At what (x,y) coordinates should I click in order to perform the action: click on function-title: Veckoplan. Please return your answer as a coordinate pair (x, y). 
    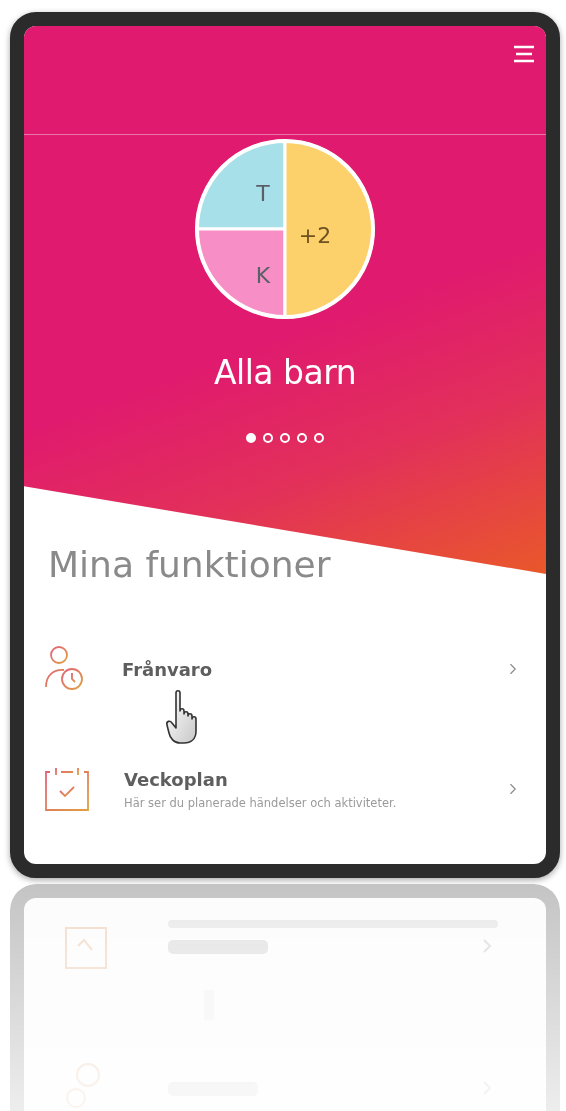
    Looking at the image, I should click on (176, 779).